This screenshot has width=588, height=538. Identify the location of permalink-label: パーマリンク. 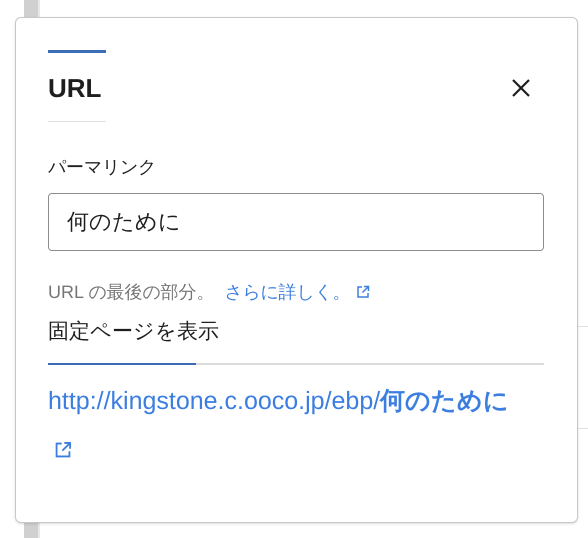
(102, 167).